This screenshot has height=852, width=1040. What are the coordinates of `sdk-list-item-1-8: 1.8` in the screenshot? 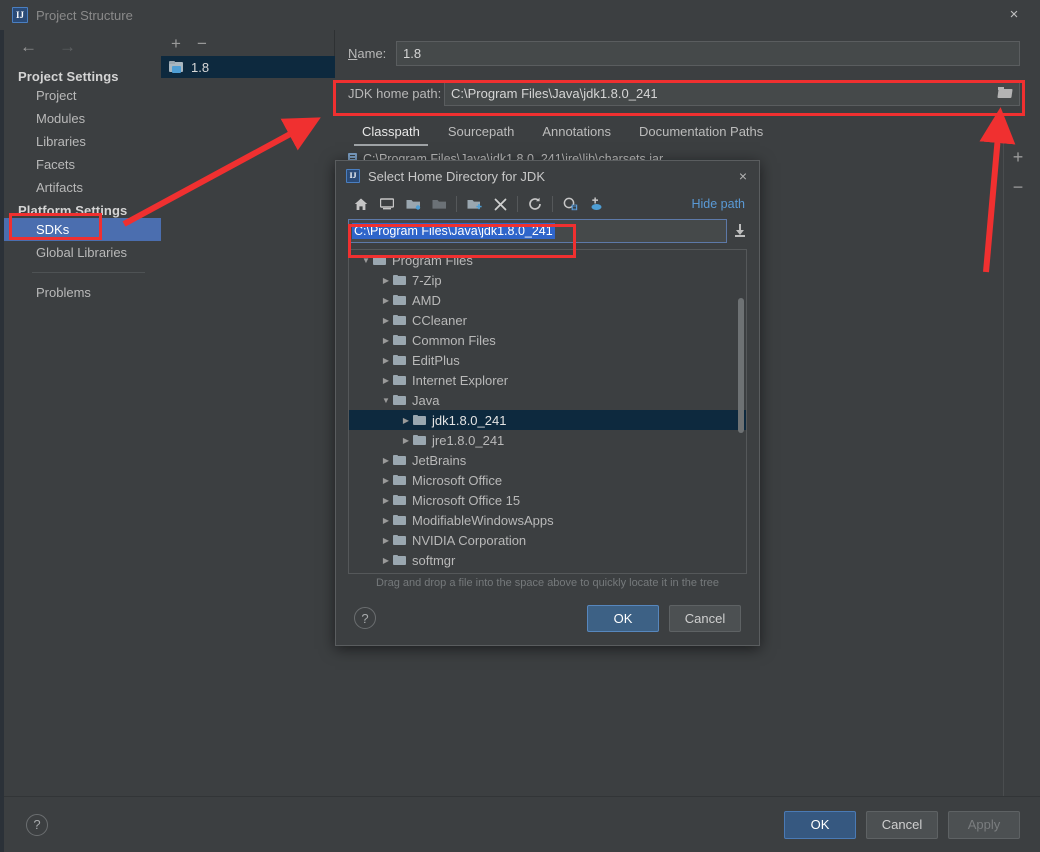 It's located at (248, 67).